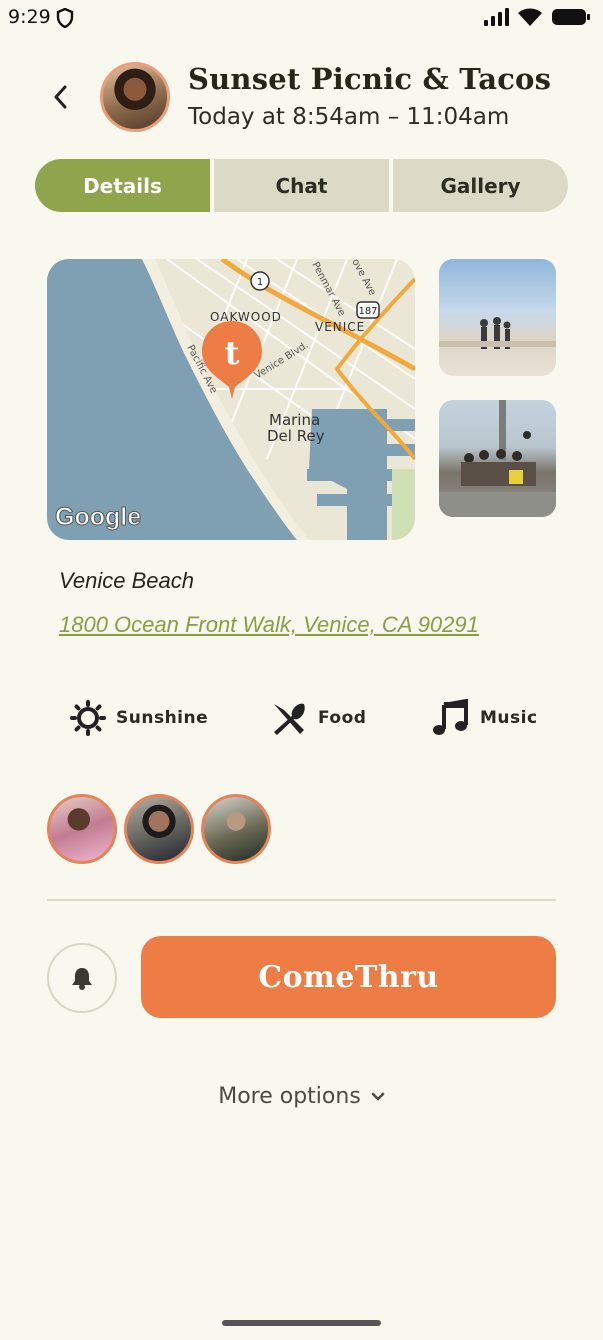  I want to click on notify-button, so click(82, 978).